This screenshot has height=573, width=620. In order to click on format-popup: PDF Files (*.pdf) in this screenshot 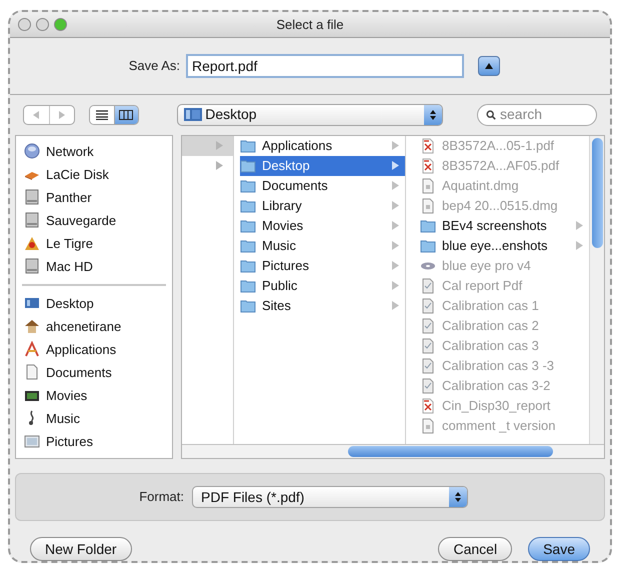, I will do `click(330, 497)`.